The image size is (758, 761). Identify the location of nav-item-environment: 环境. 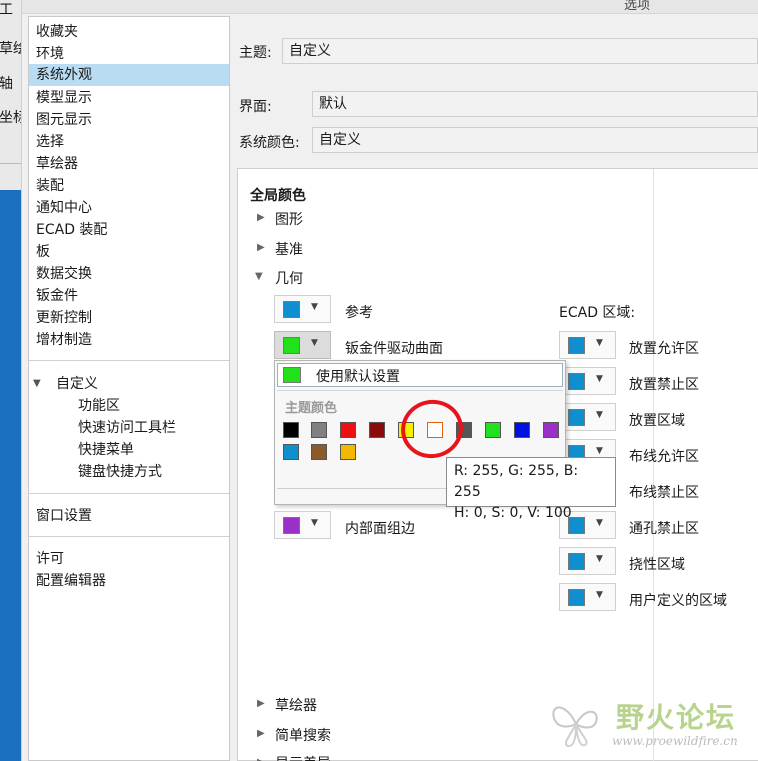
(129, 54).